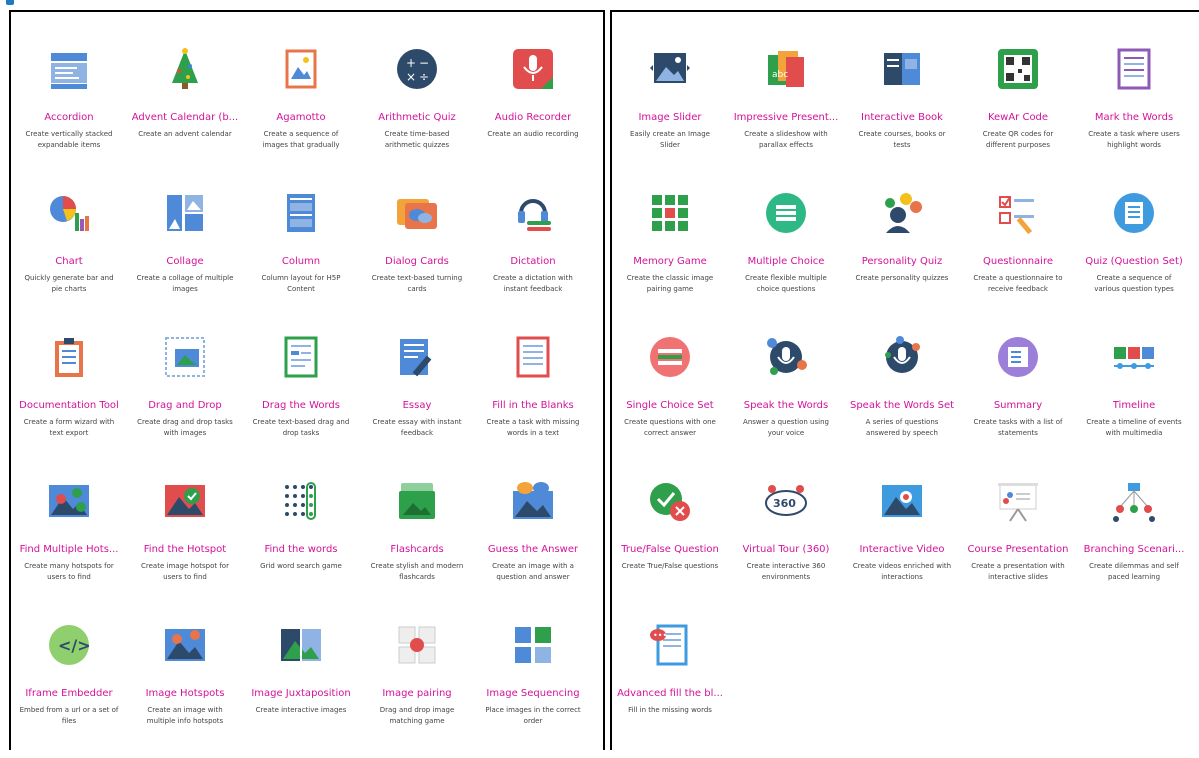 This screenshot has width=1199, height=758. I want to click on content-type-description: Create QR codes for different purposes, so click(1018, 139).